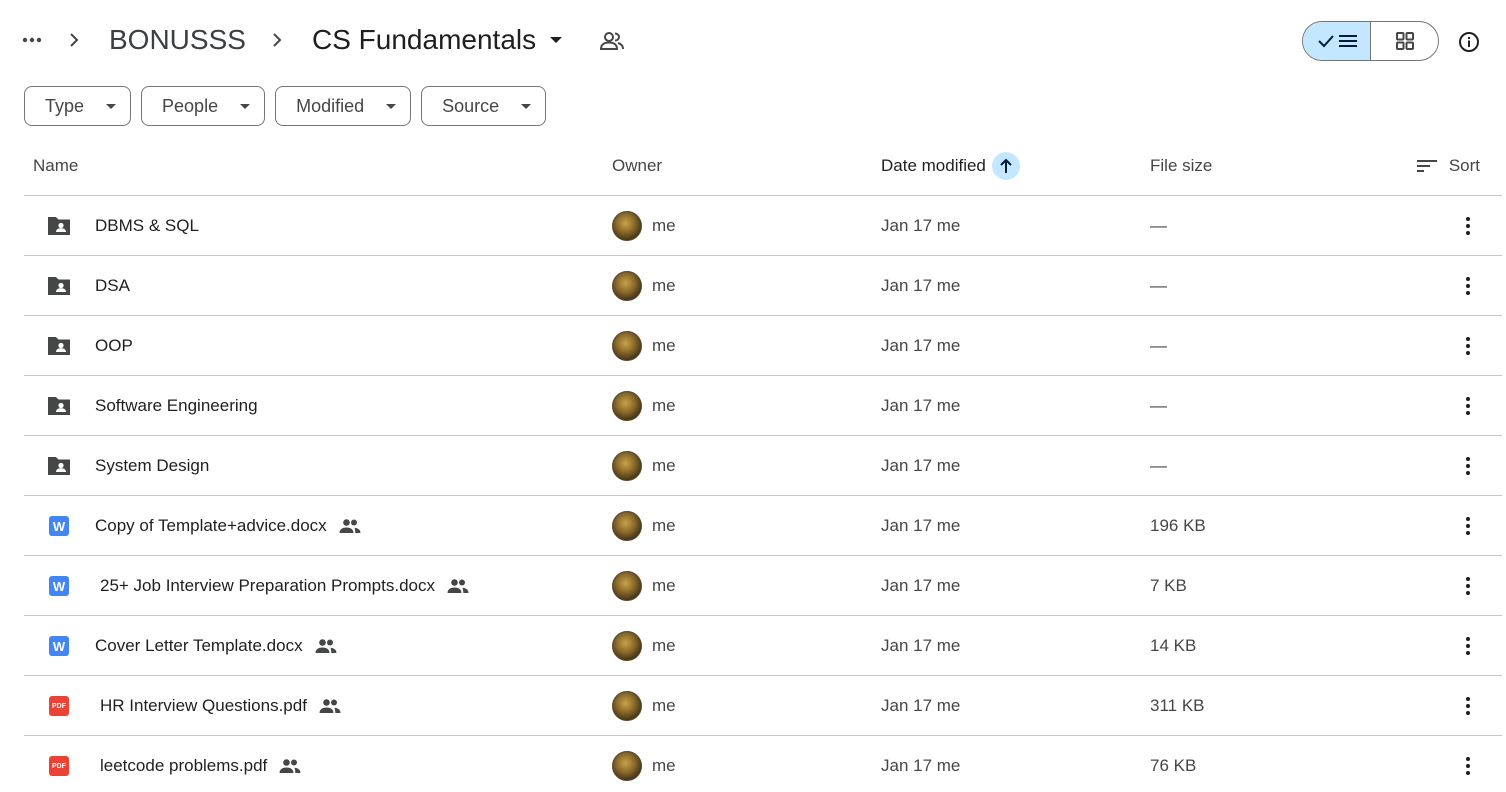 Image resolution: width=1506 pixels, height=792 pixels. Describe the element at coordinates (1426, 165) in the screenshot. I see `sort-icon` at that location.